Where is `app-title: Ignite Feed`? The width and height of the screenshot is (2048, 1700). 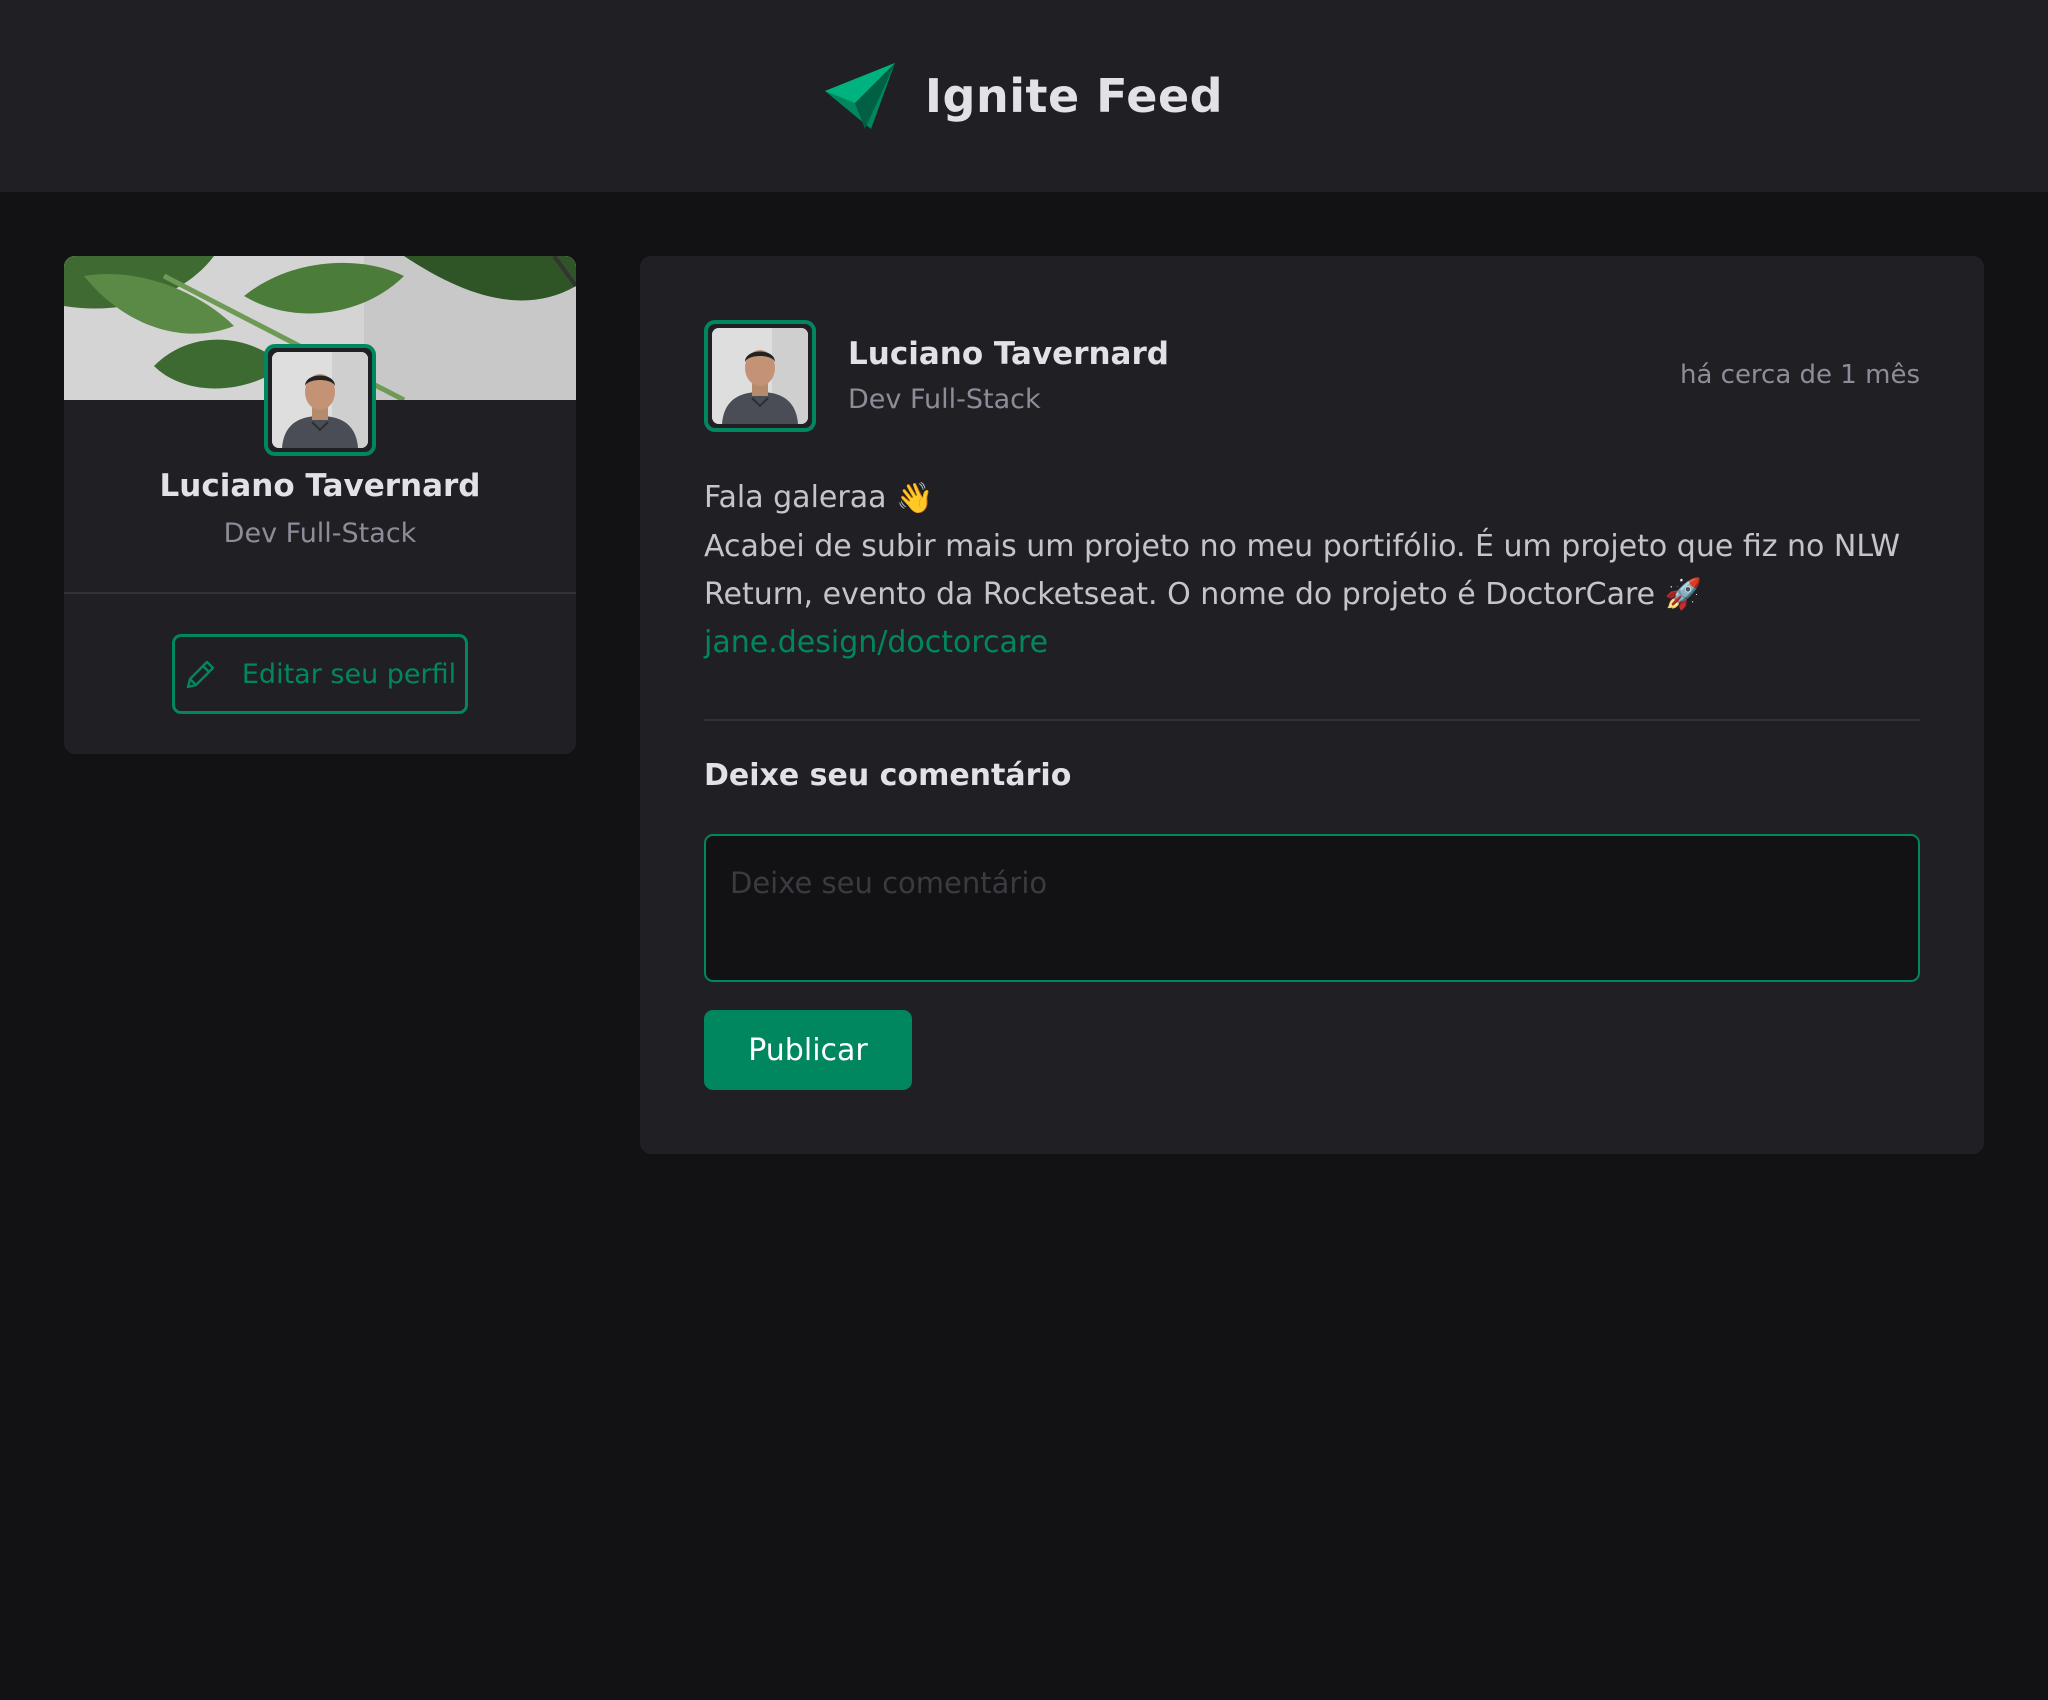 app-title: Ignite Feed is located at coordinates (1074, 96).